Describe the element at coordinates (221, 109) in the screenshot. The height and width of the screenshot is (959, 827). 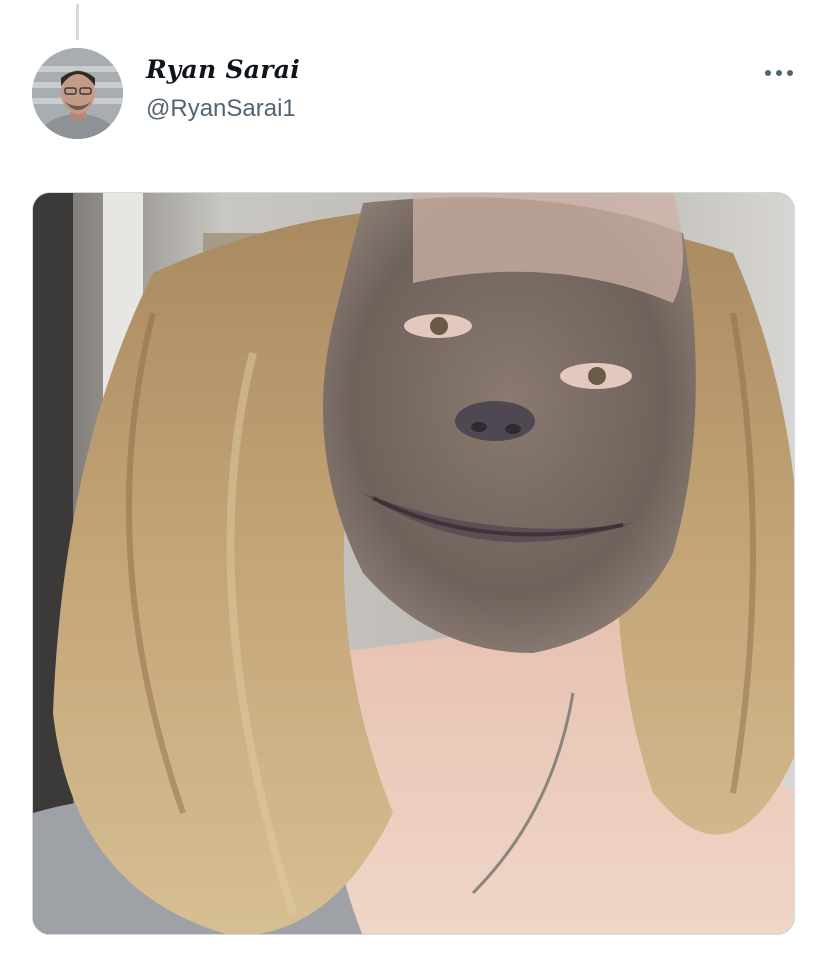
I see `author-handle: @RyanSarai1` at that location.